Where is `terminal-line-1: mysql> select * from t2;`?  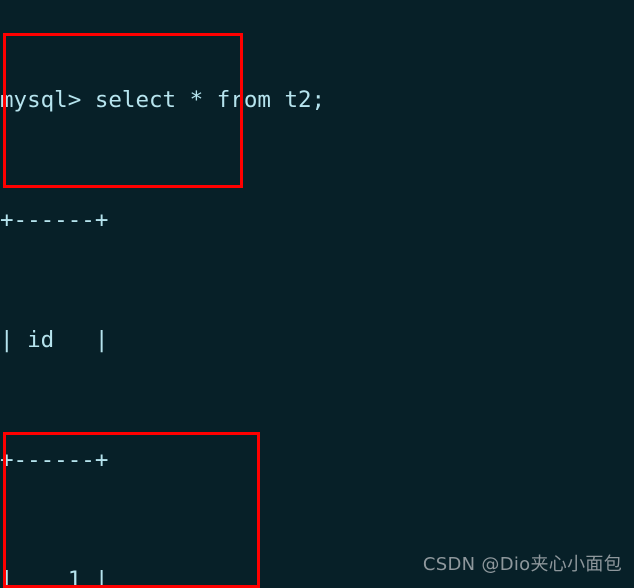
terminal-line-1: mysql> select * from t2; is located at coordinates (163, 100).